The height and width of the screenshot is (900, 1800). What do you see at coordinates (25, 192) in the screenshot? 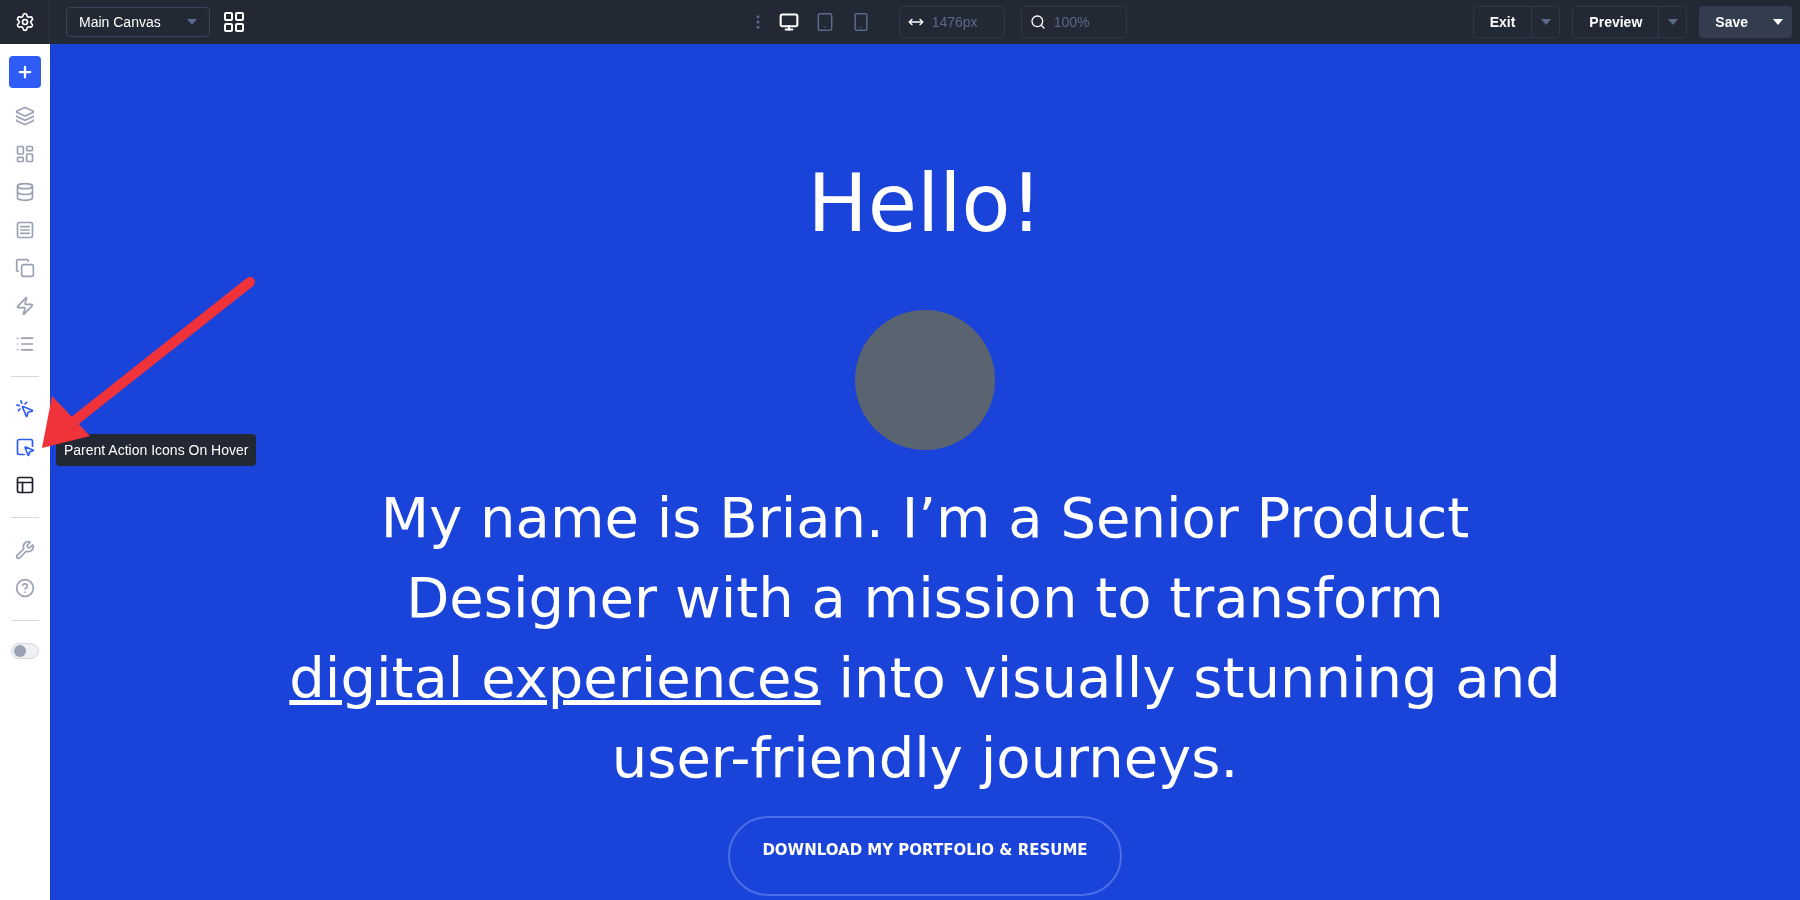
I see `database-icon` at bounding box center [25, 192].